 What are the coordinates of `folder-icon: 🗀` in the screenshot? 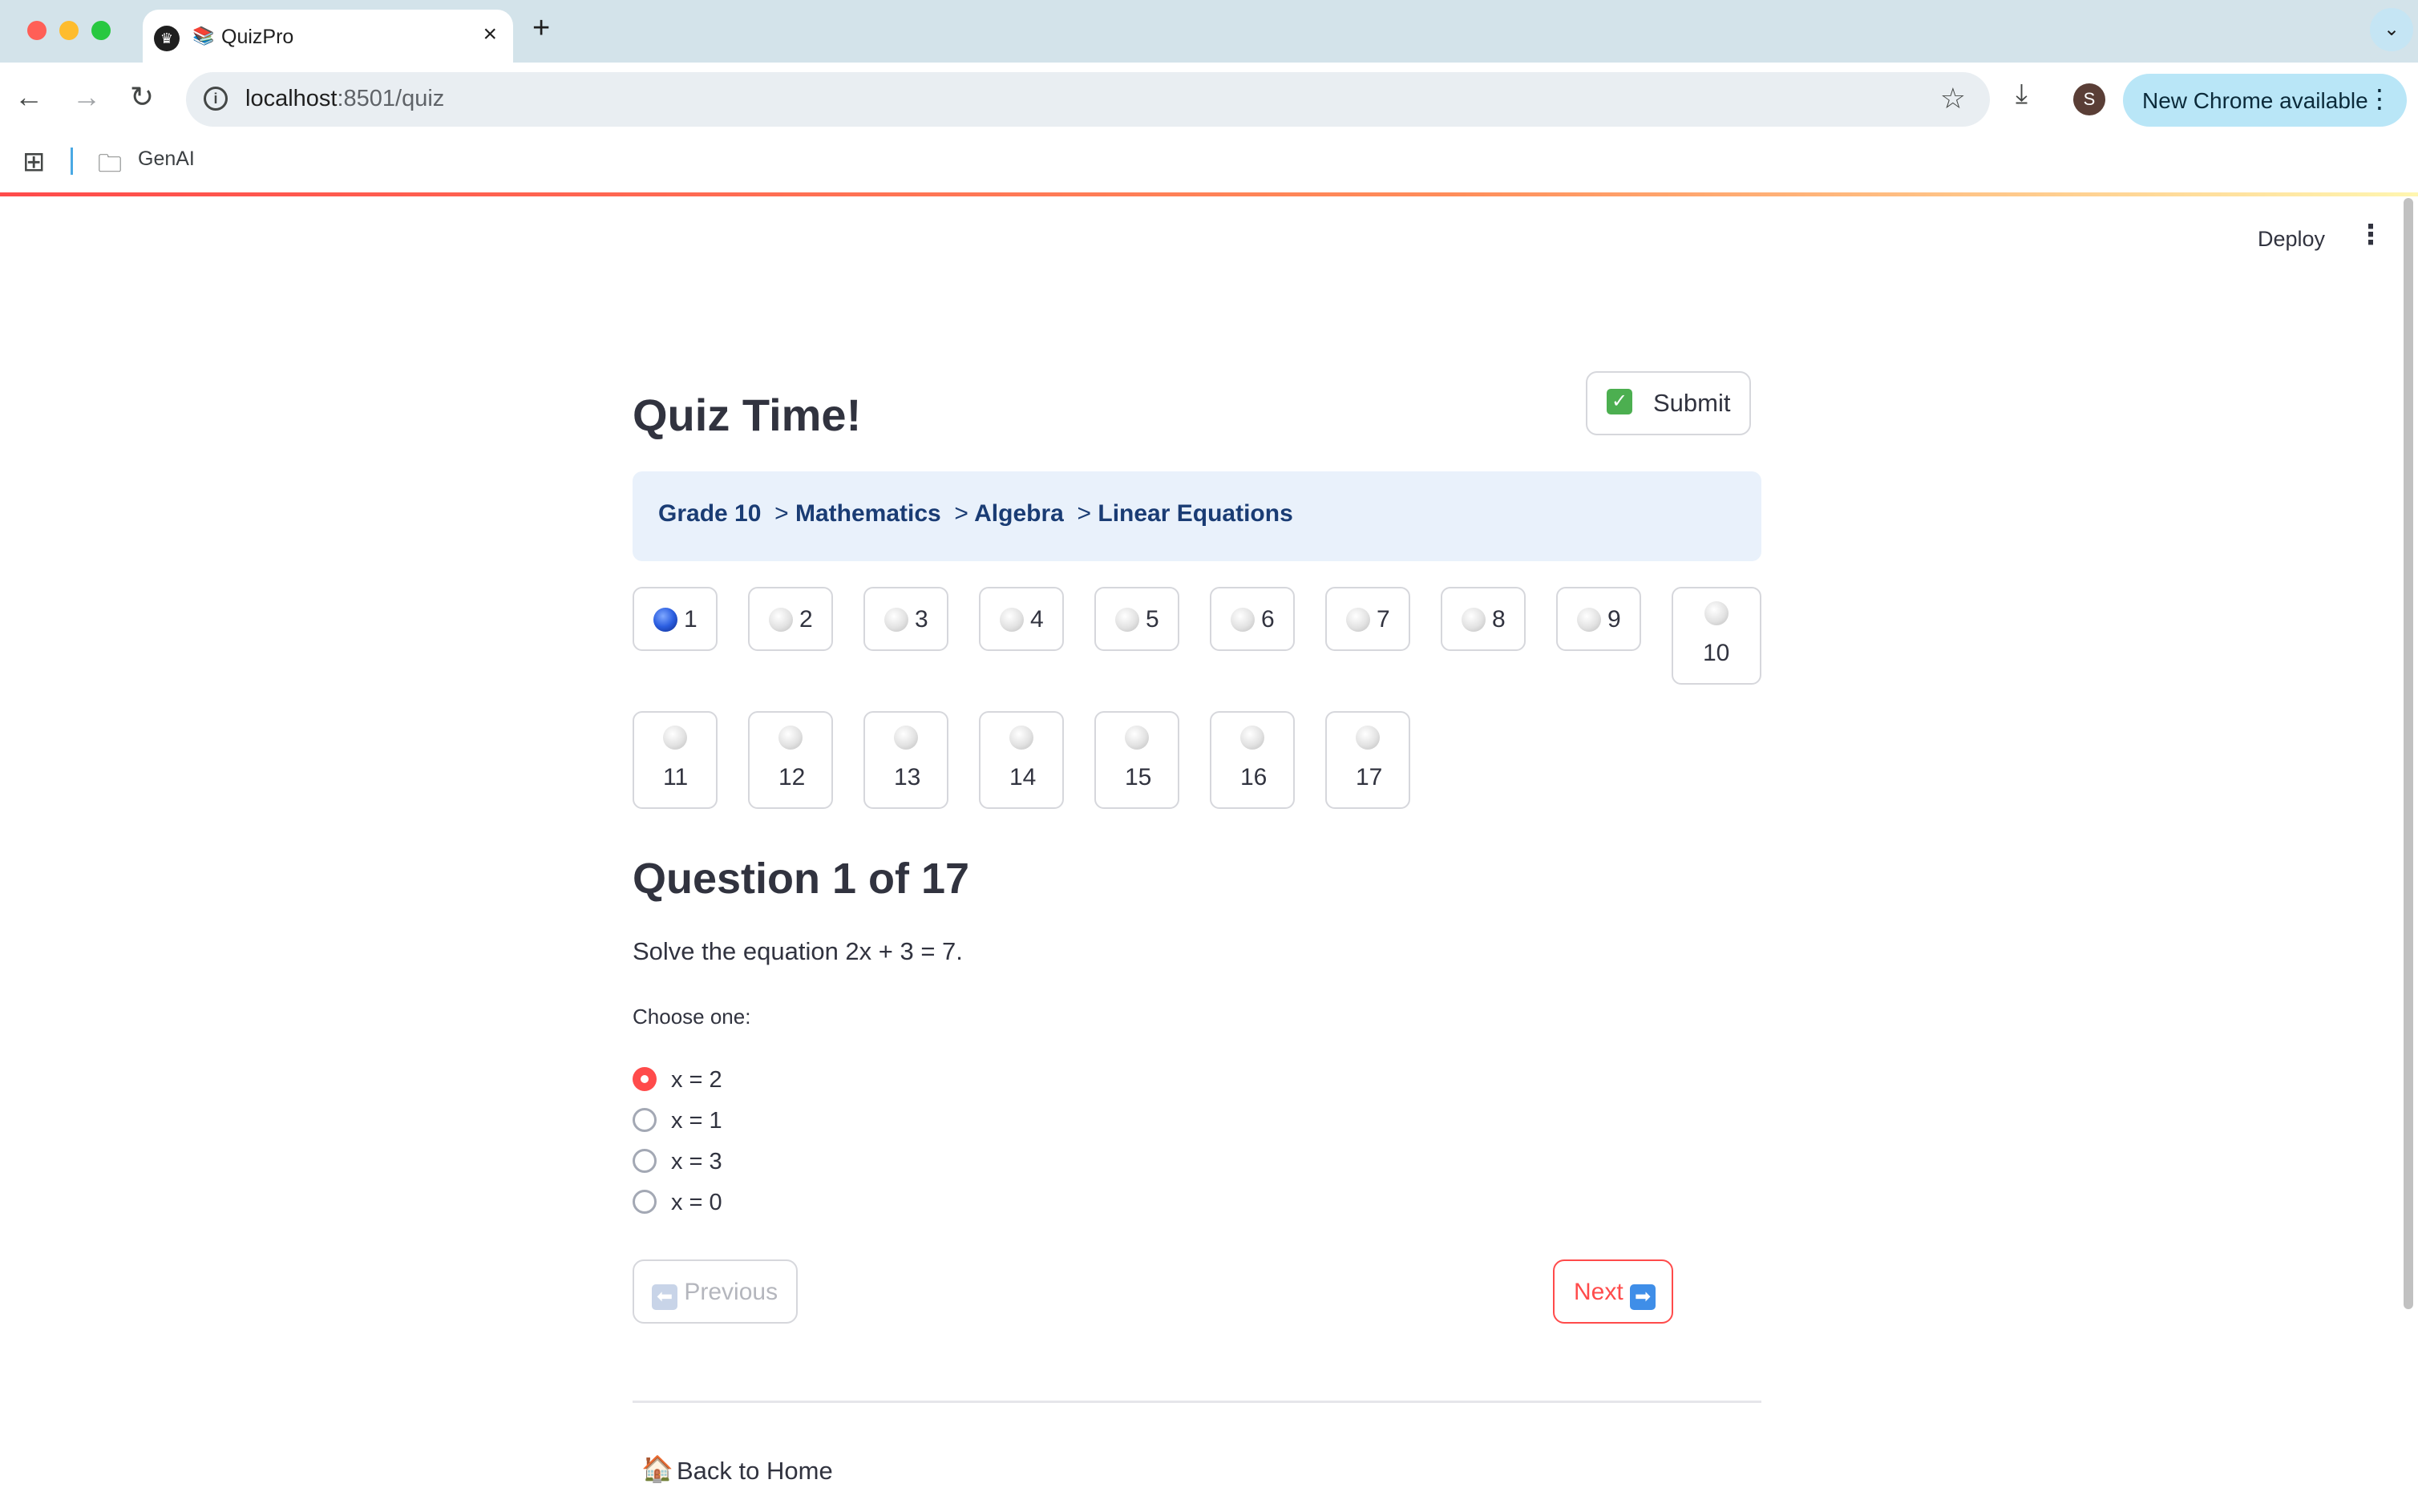 It's located at (110, 166).